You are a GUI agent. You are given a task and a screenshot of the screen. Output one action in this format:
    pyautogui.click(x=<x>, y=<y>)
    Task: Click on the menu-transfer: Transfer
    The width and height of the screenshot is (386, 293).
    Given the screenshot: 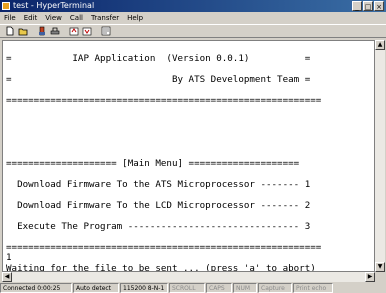 What is the action you would take?
    pyautogui.click(x=105, y=18)
    